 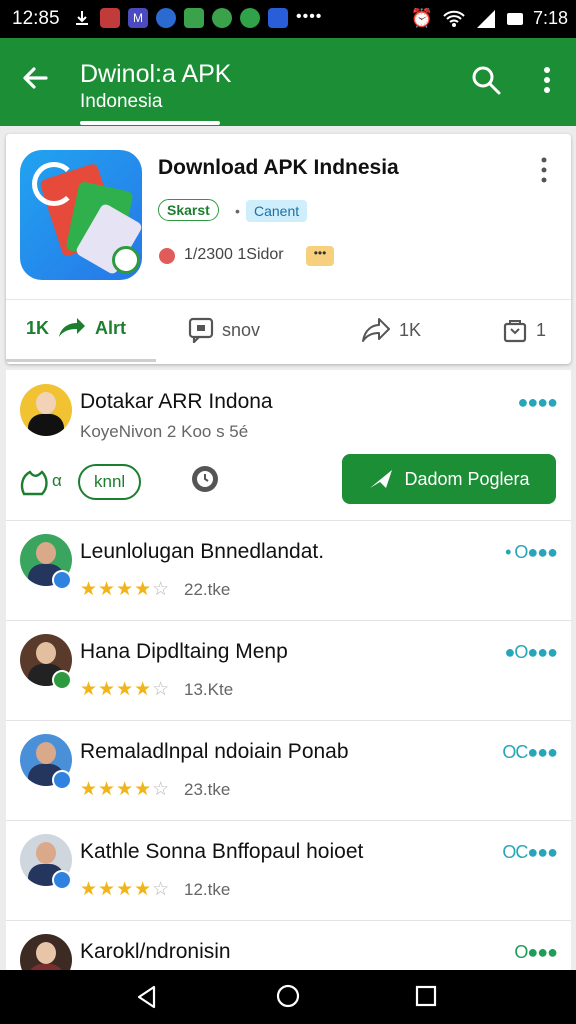 What do you see at coordinates (194, 18) in the screenshot?
I see `chat-icon` at bounding box center [194, 18].